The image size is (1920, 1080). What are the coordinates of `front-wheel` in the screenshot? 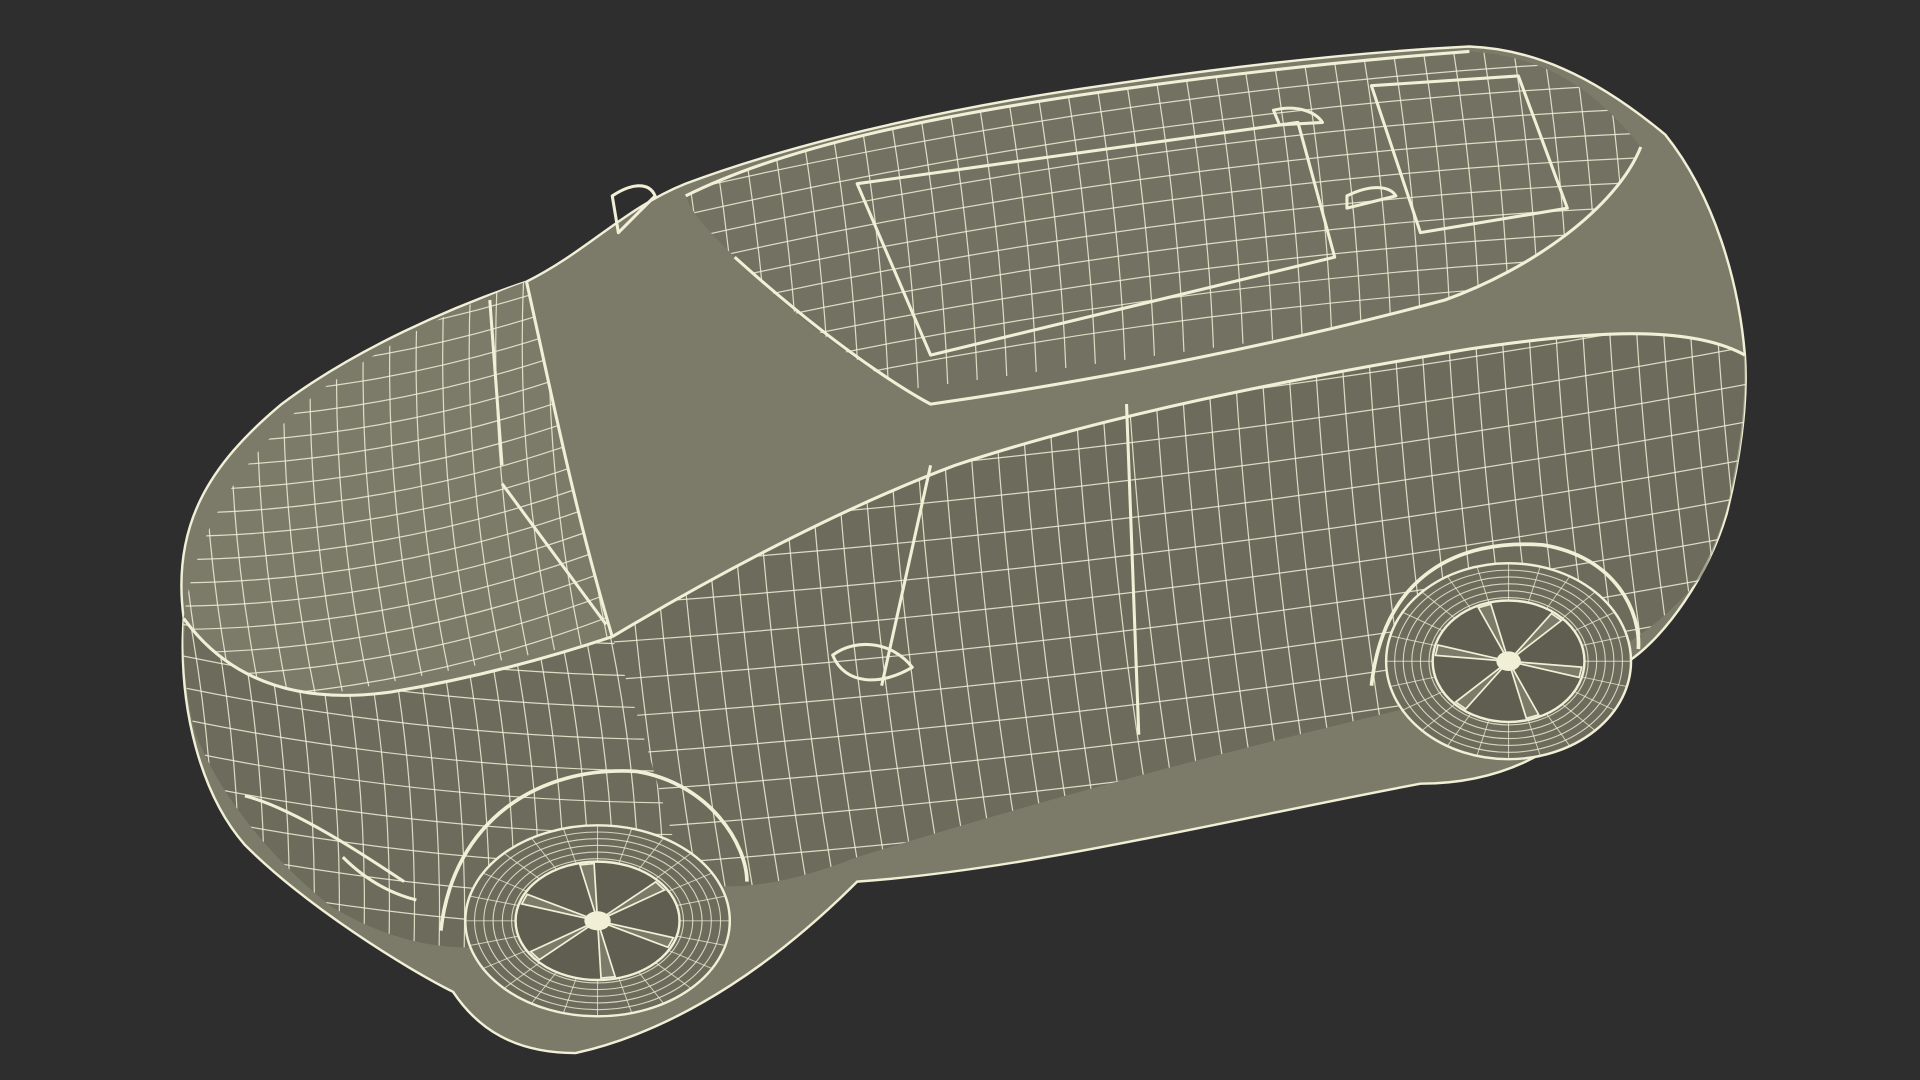 It's located at (598, 921).